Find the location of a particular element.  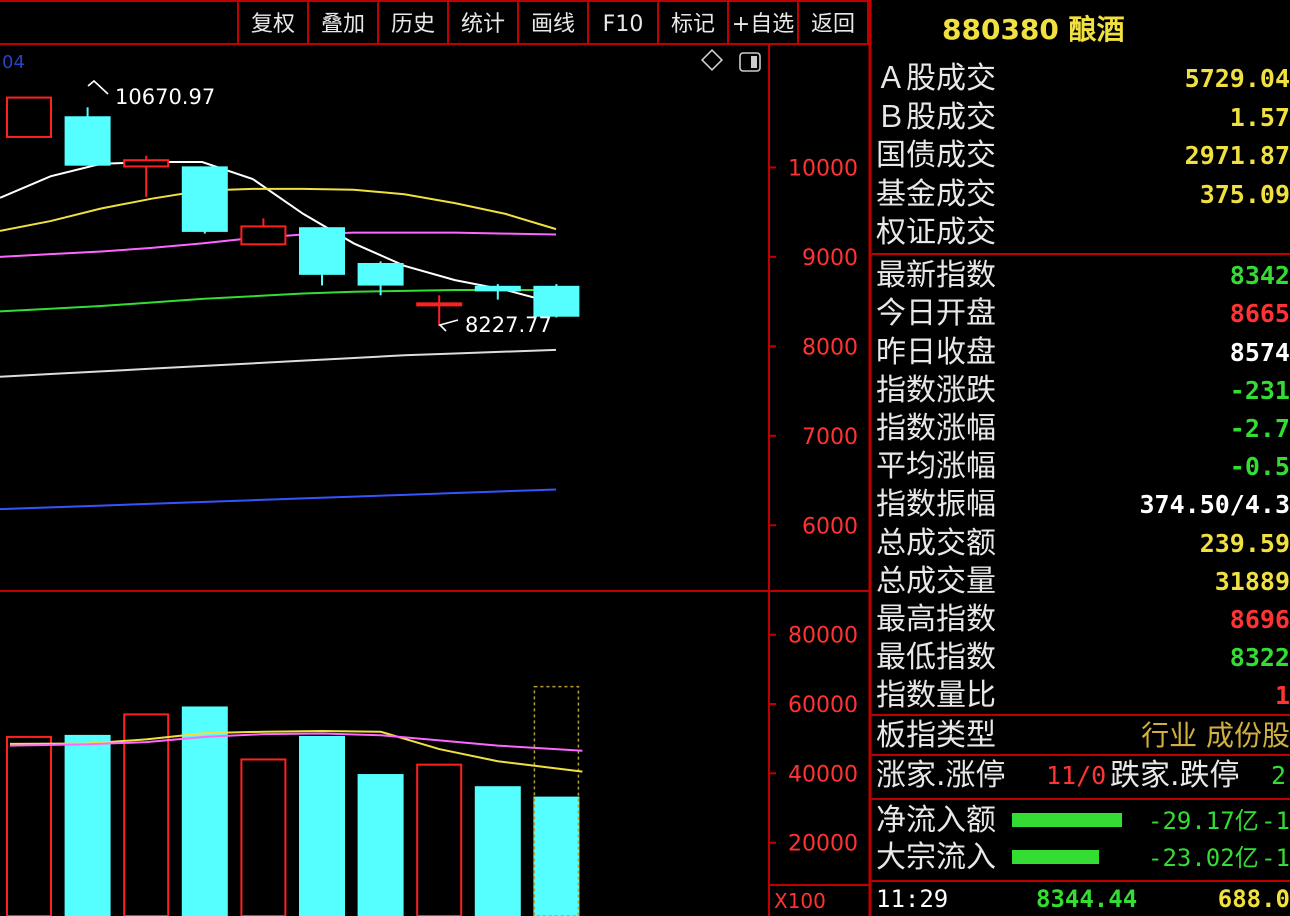

quote-row: 指数涨跌 -231 is located at coordinates (1081, 391).